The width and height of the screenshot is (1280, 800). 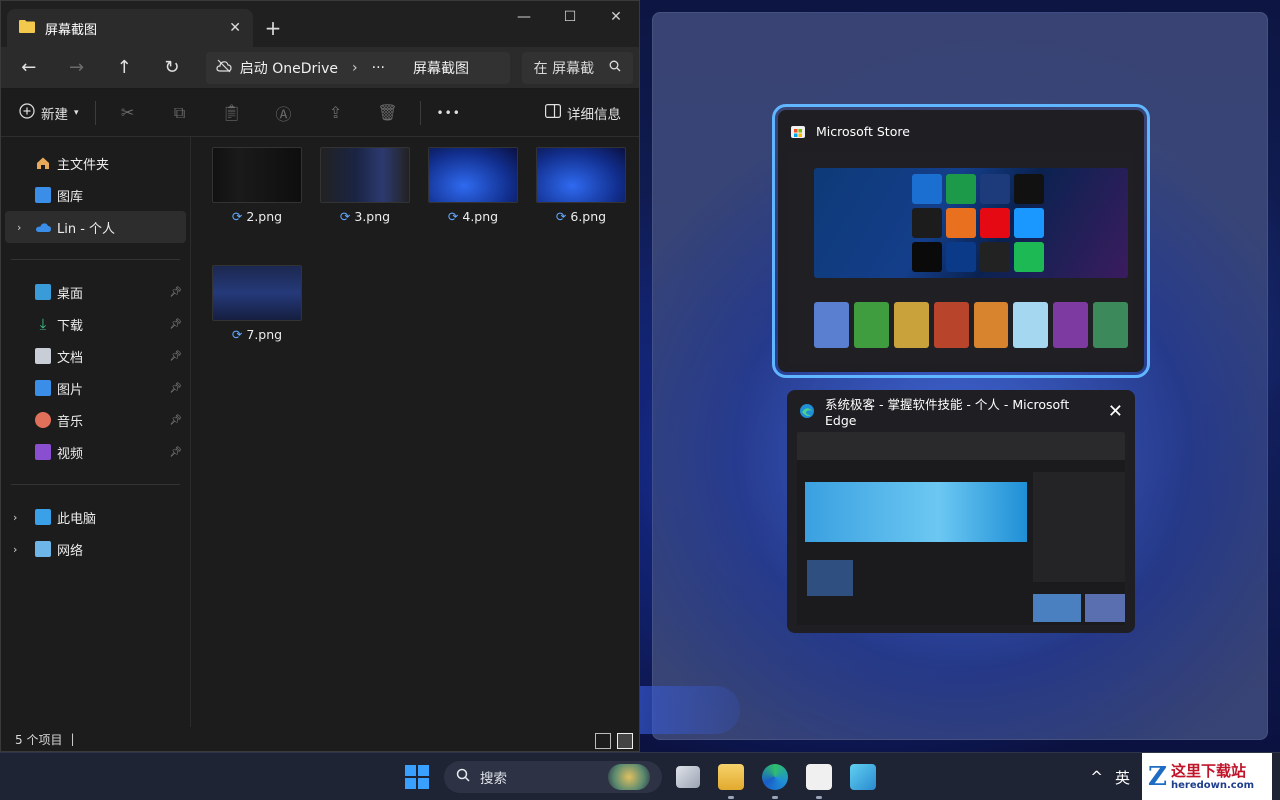 What do you see at coordinates (95, 195) in the screenshot?
I see `sidebar-item-gallery: 图库` at bounding box center [95, 195].